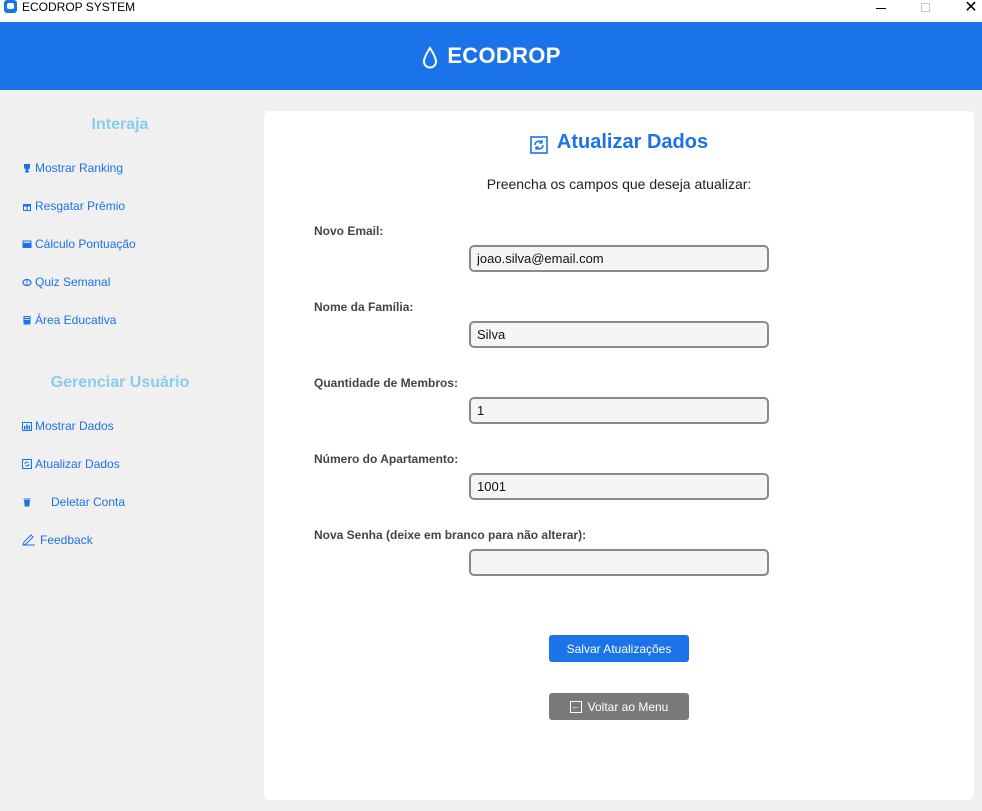 This screenshot has height=811, width=982. I want to click on sidebar-item-label: Feedback, so click(66, 540).